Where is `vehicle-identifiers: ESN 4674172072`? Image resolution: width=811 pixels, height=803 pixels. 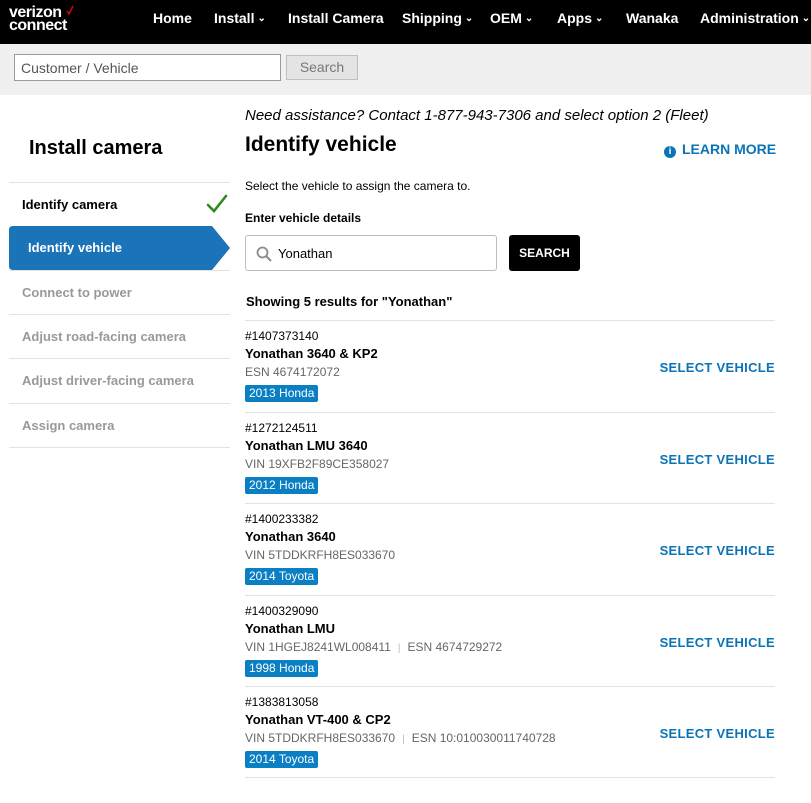 vehicle-identifiers: ESN 4674172072 is located at coordinates (292, 372).